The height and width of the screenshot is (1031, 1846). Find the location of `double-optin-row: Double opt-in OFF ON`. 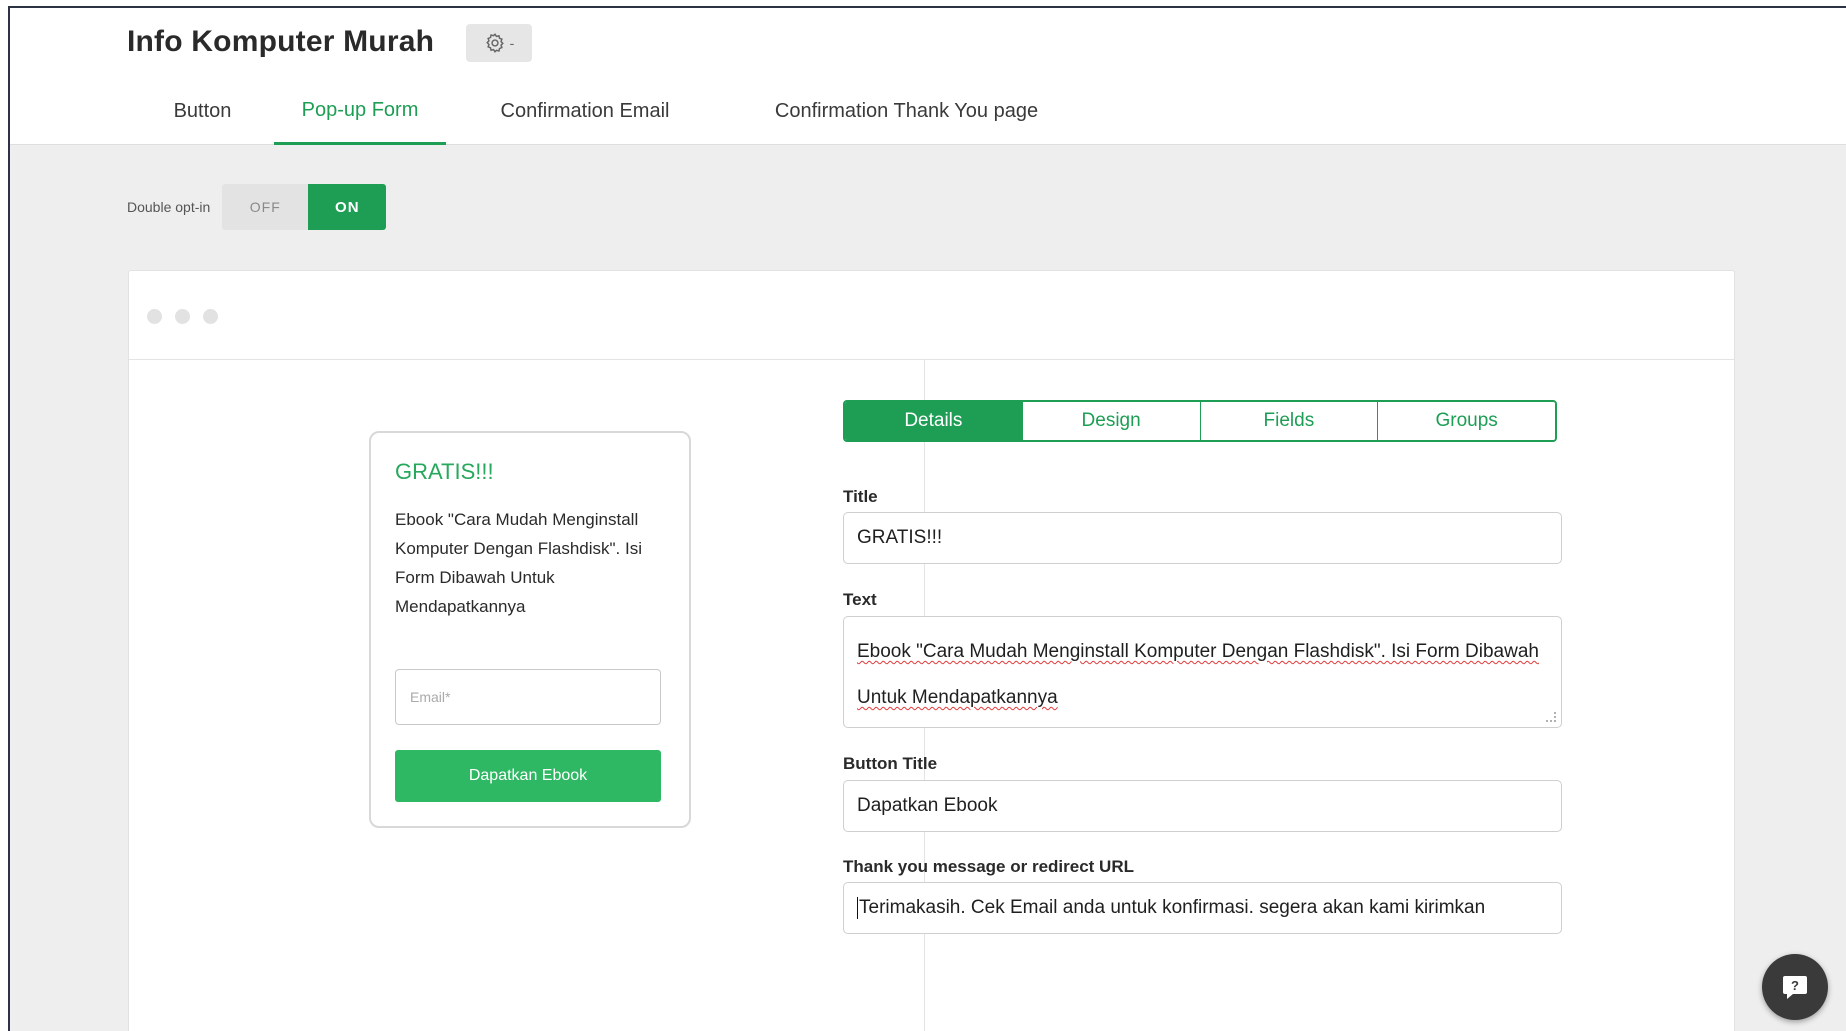

double-optin-row: Double opt-in OFF ON is located at coordinates (257, 207).